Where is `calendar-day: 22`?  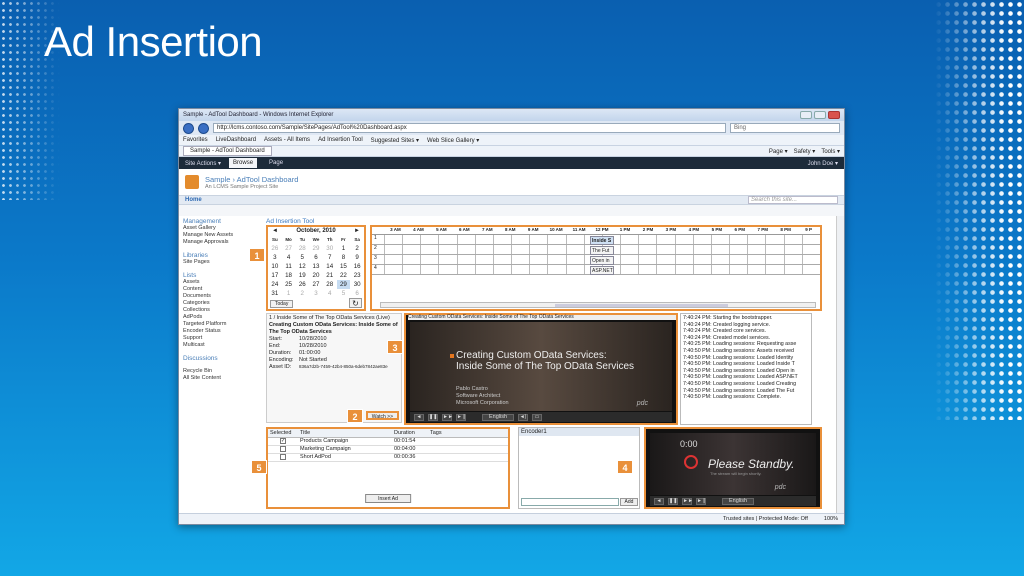
calendar-day: 22 is located at coordinates (344, 275).